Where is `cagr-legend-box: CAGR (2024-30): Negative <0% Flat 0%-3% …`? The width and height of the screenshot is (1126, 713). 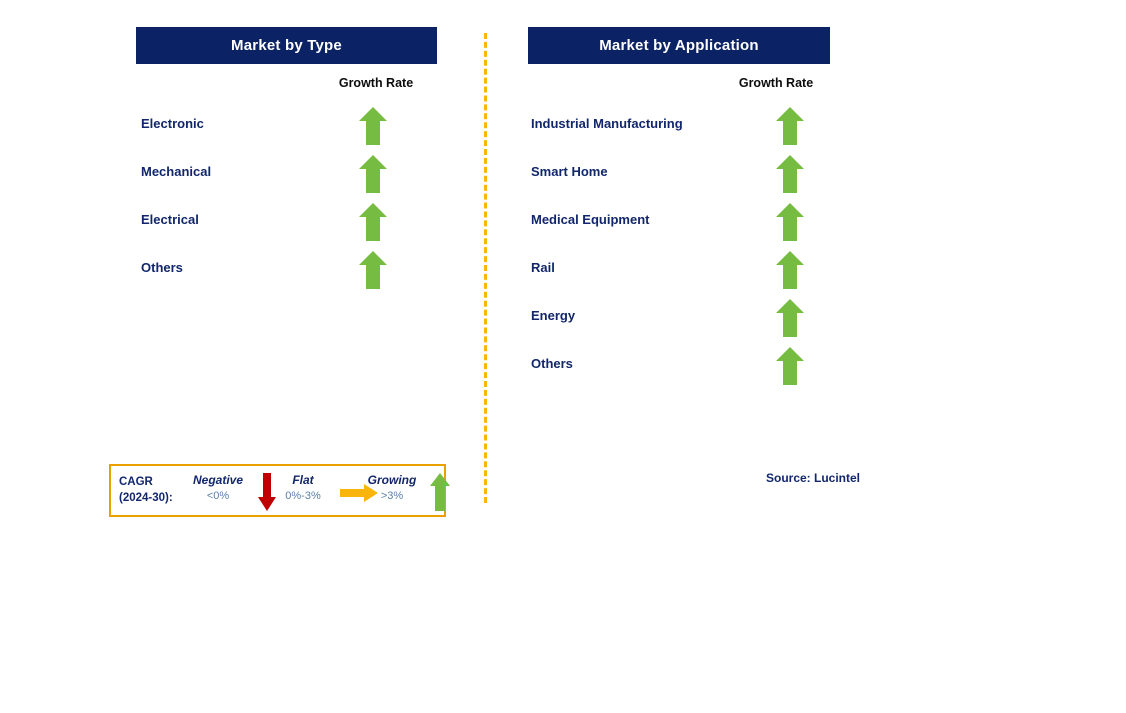 cagr-legend-box: CAGR (2024-30): Negative <0% Flat 0%-3% … is located at coordinates (279, 490).